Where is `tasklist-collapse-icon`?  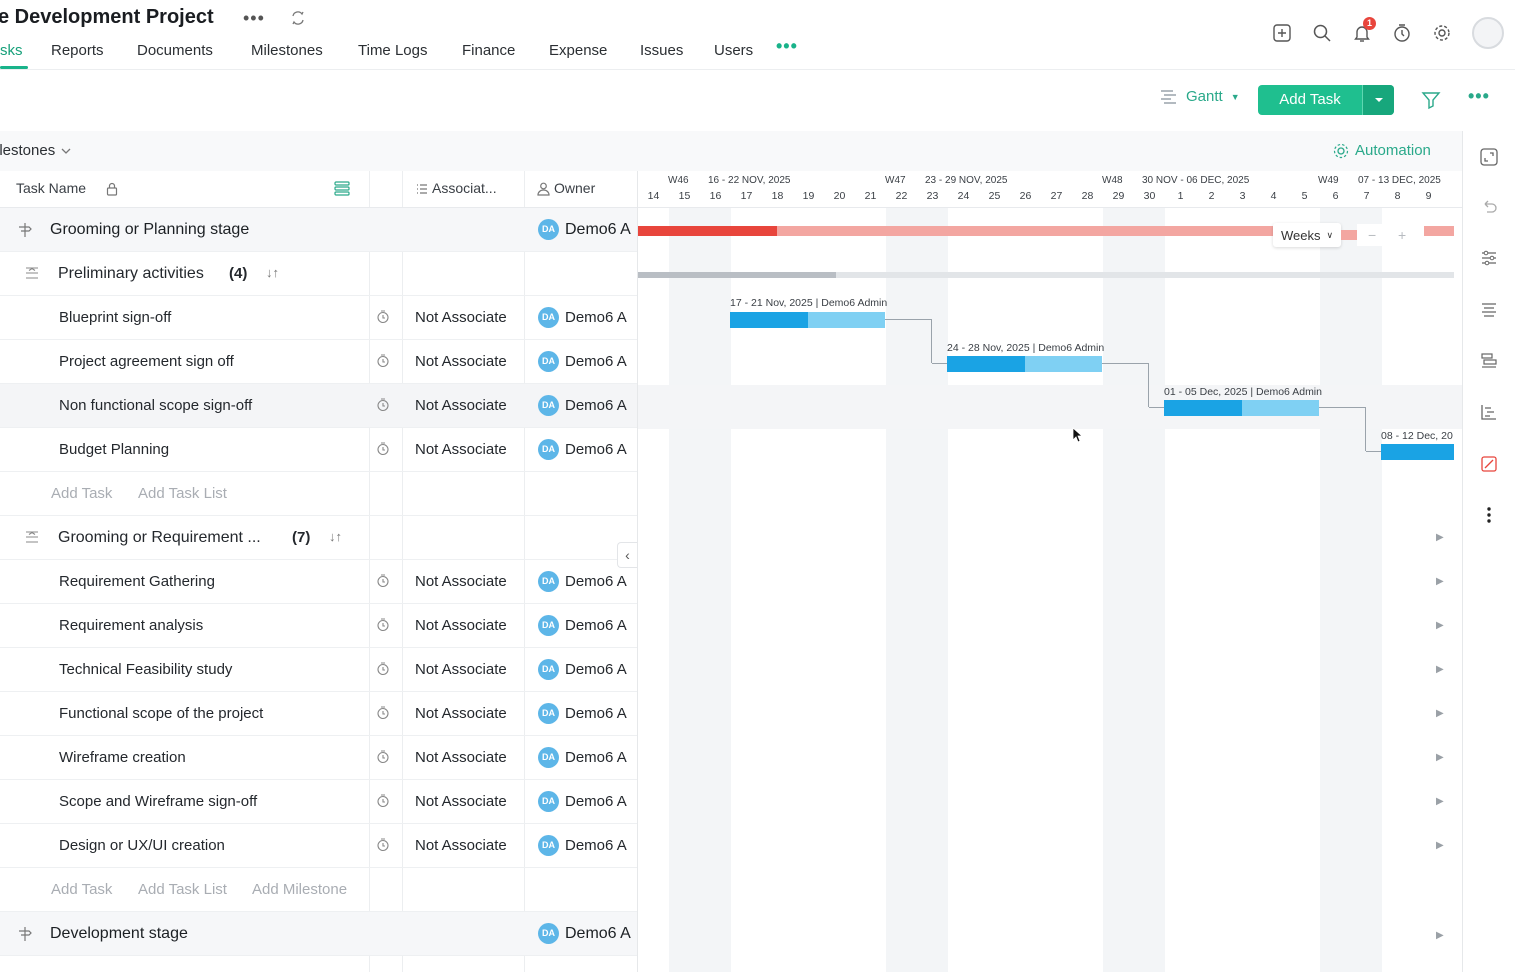 tasklist-collapse-icon is located at coordinates (32, 537).